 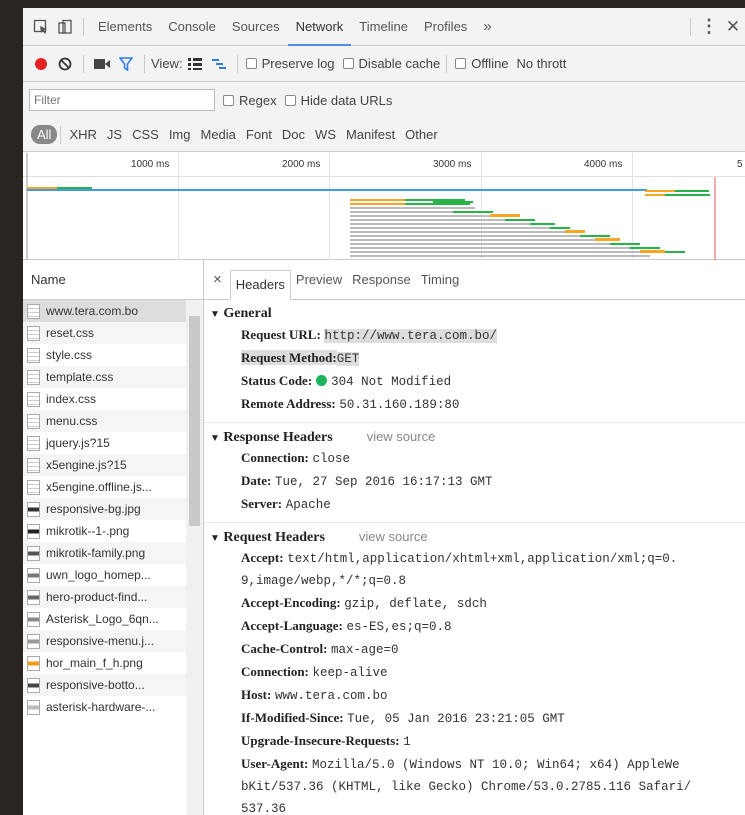 What do you see at coordinates (365, 650) in the screenshot?
I see `header-value: max-age=0` at bounding box center [365, 650].